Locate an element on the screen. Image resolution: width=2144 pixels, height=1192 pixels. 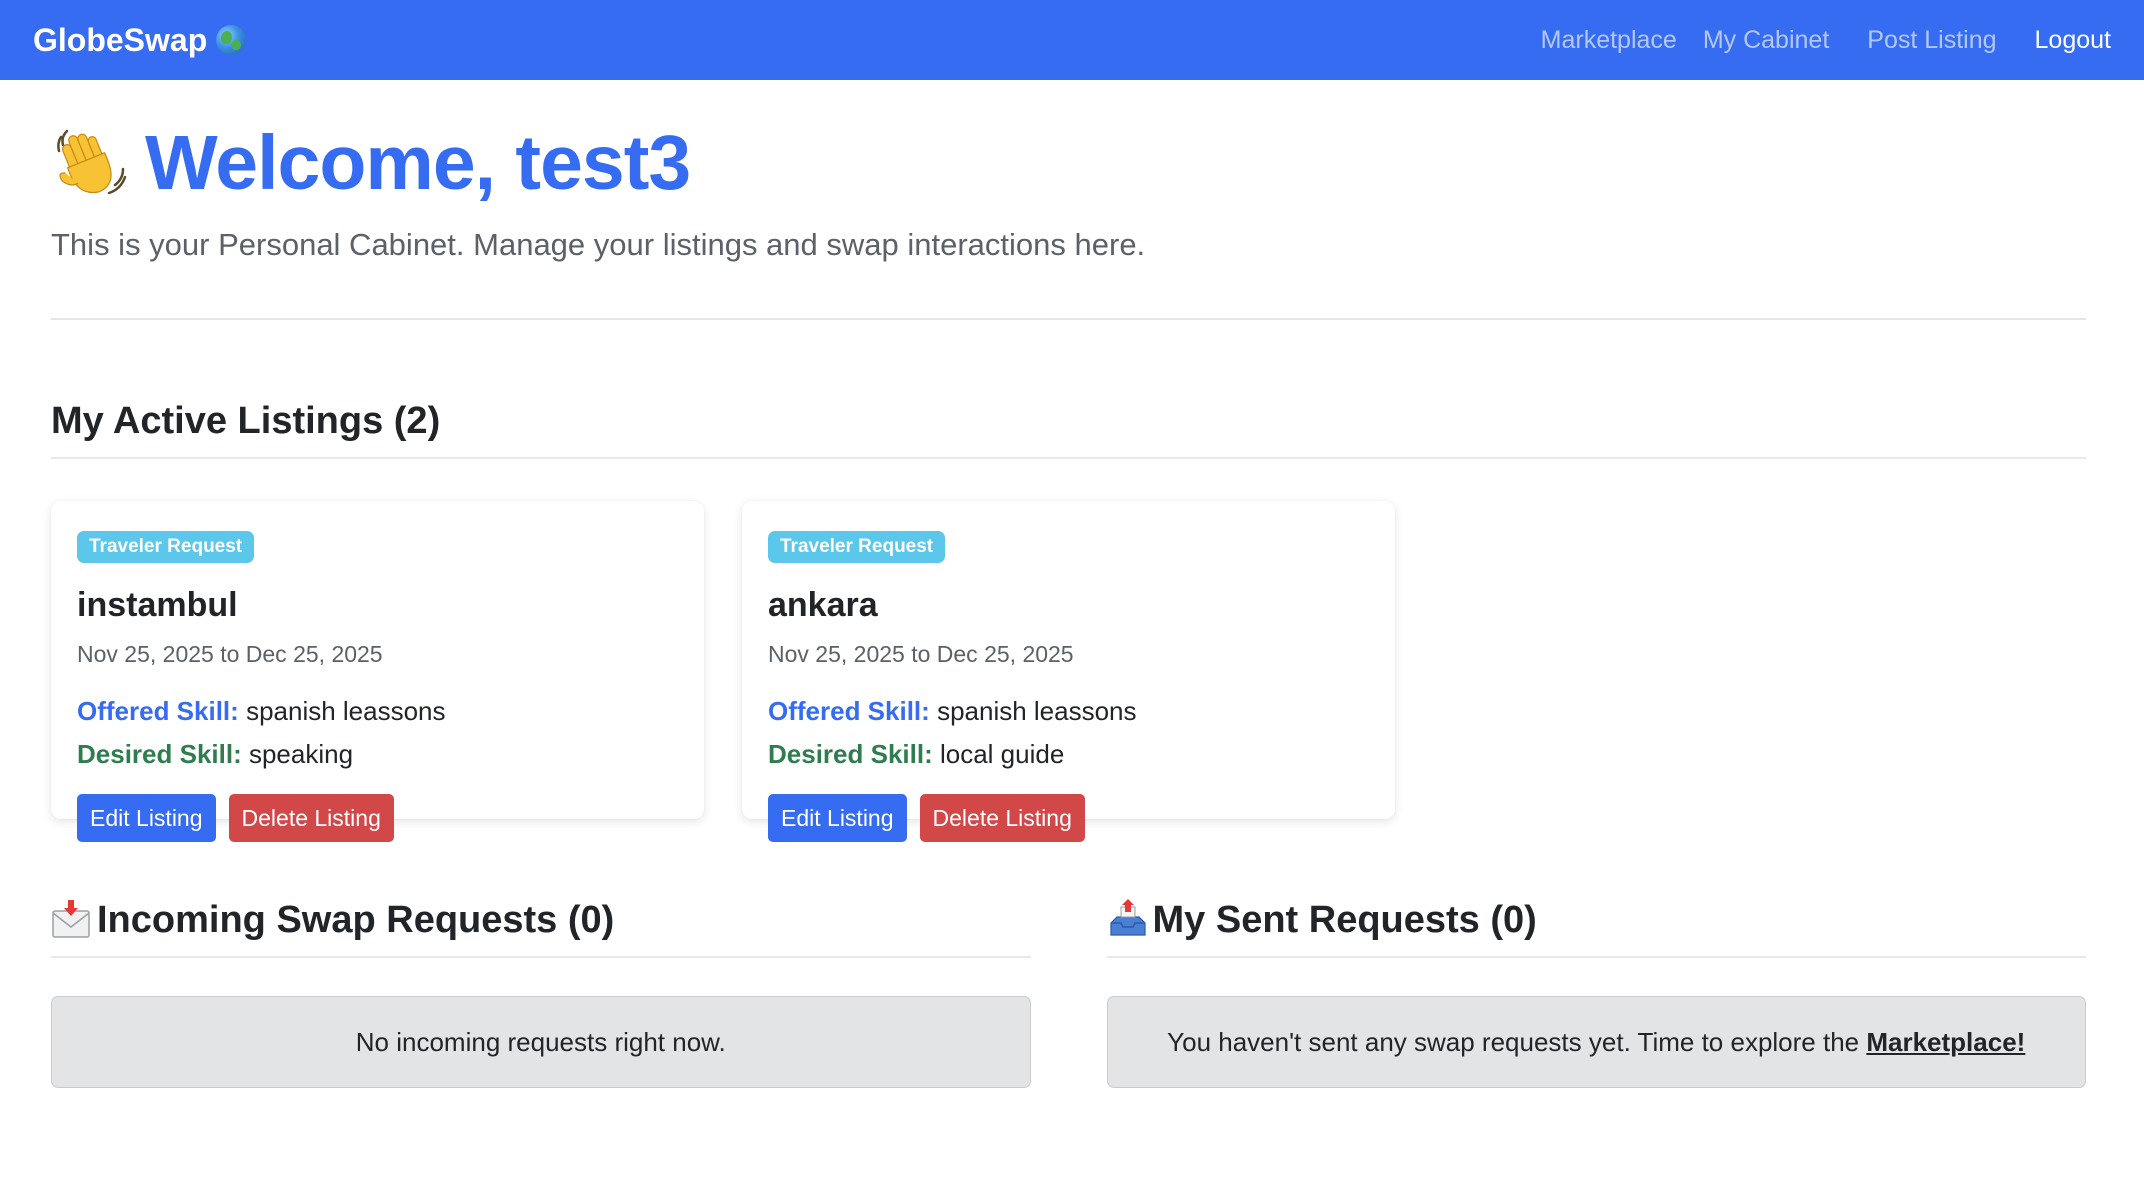
brand-name: GlobeSwap is located at coordinates (120, 39).